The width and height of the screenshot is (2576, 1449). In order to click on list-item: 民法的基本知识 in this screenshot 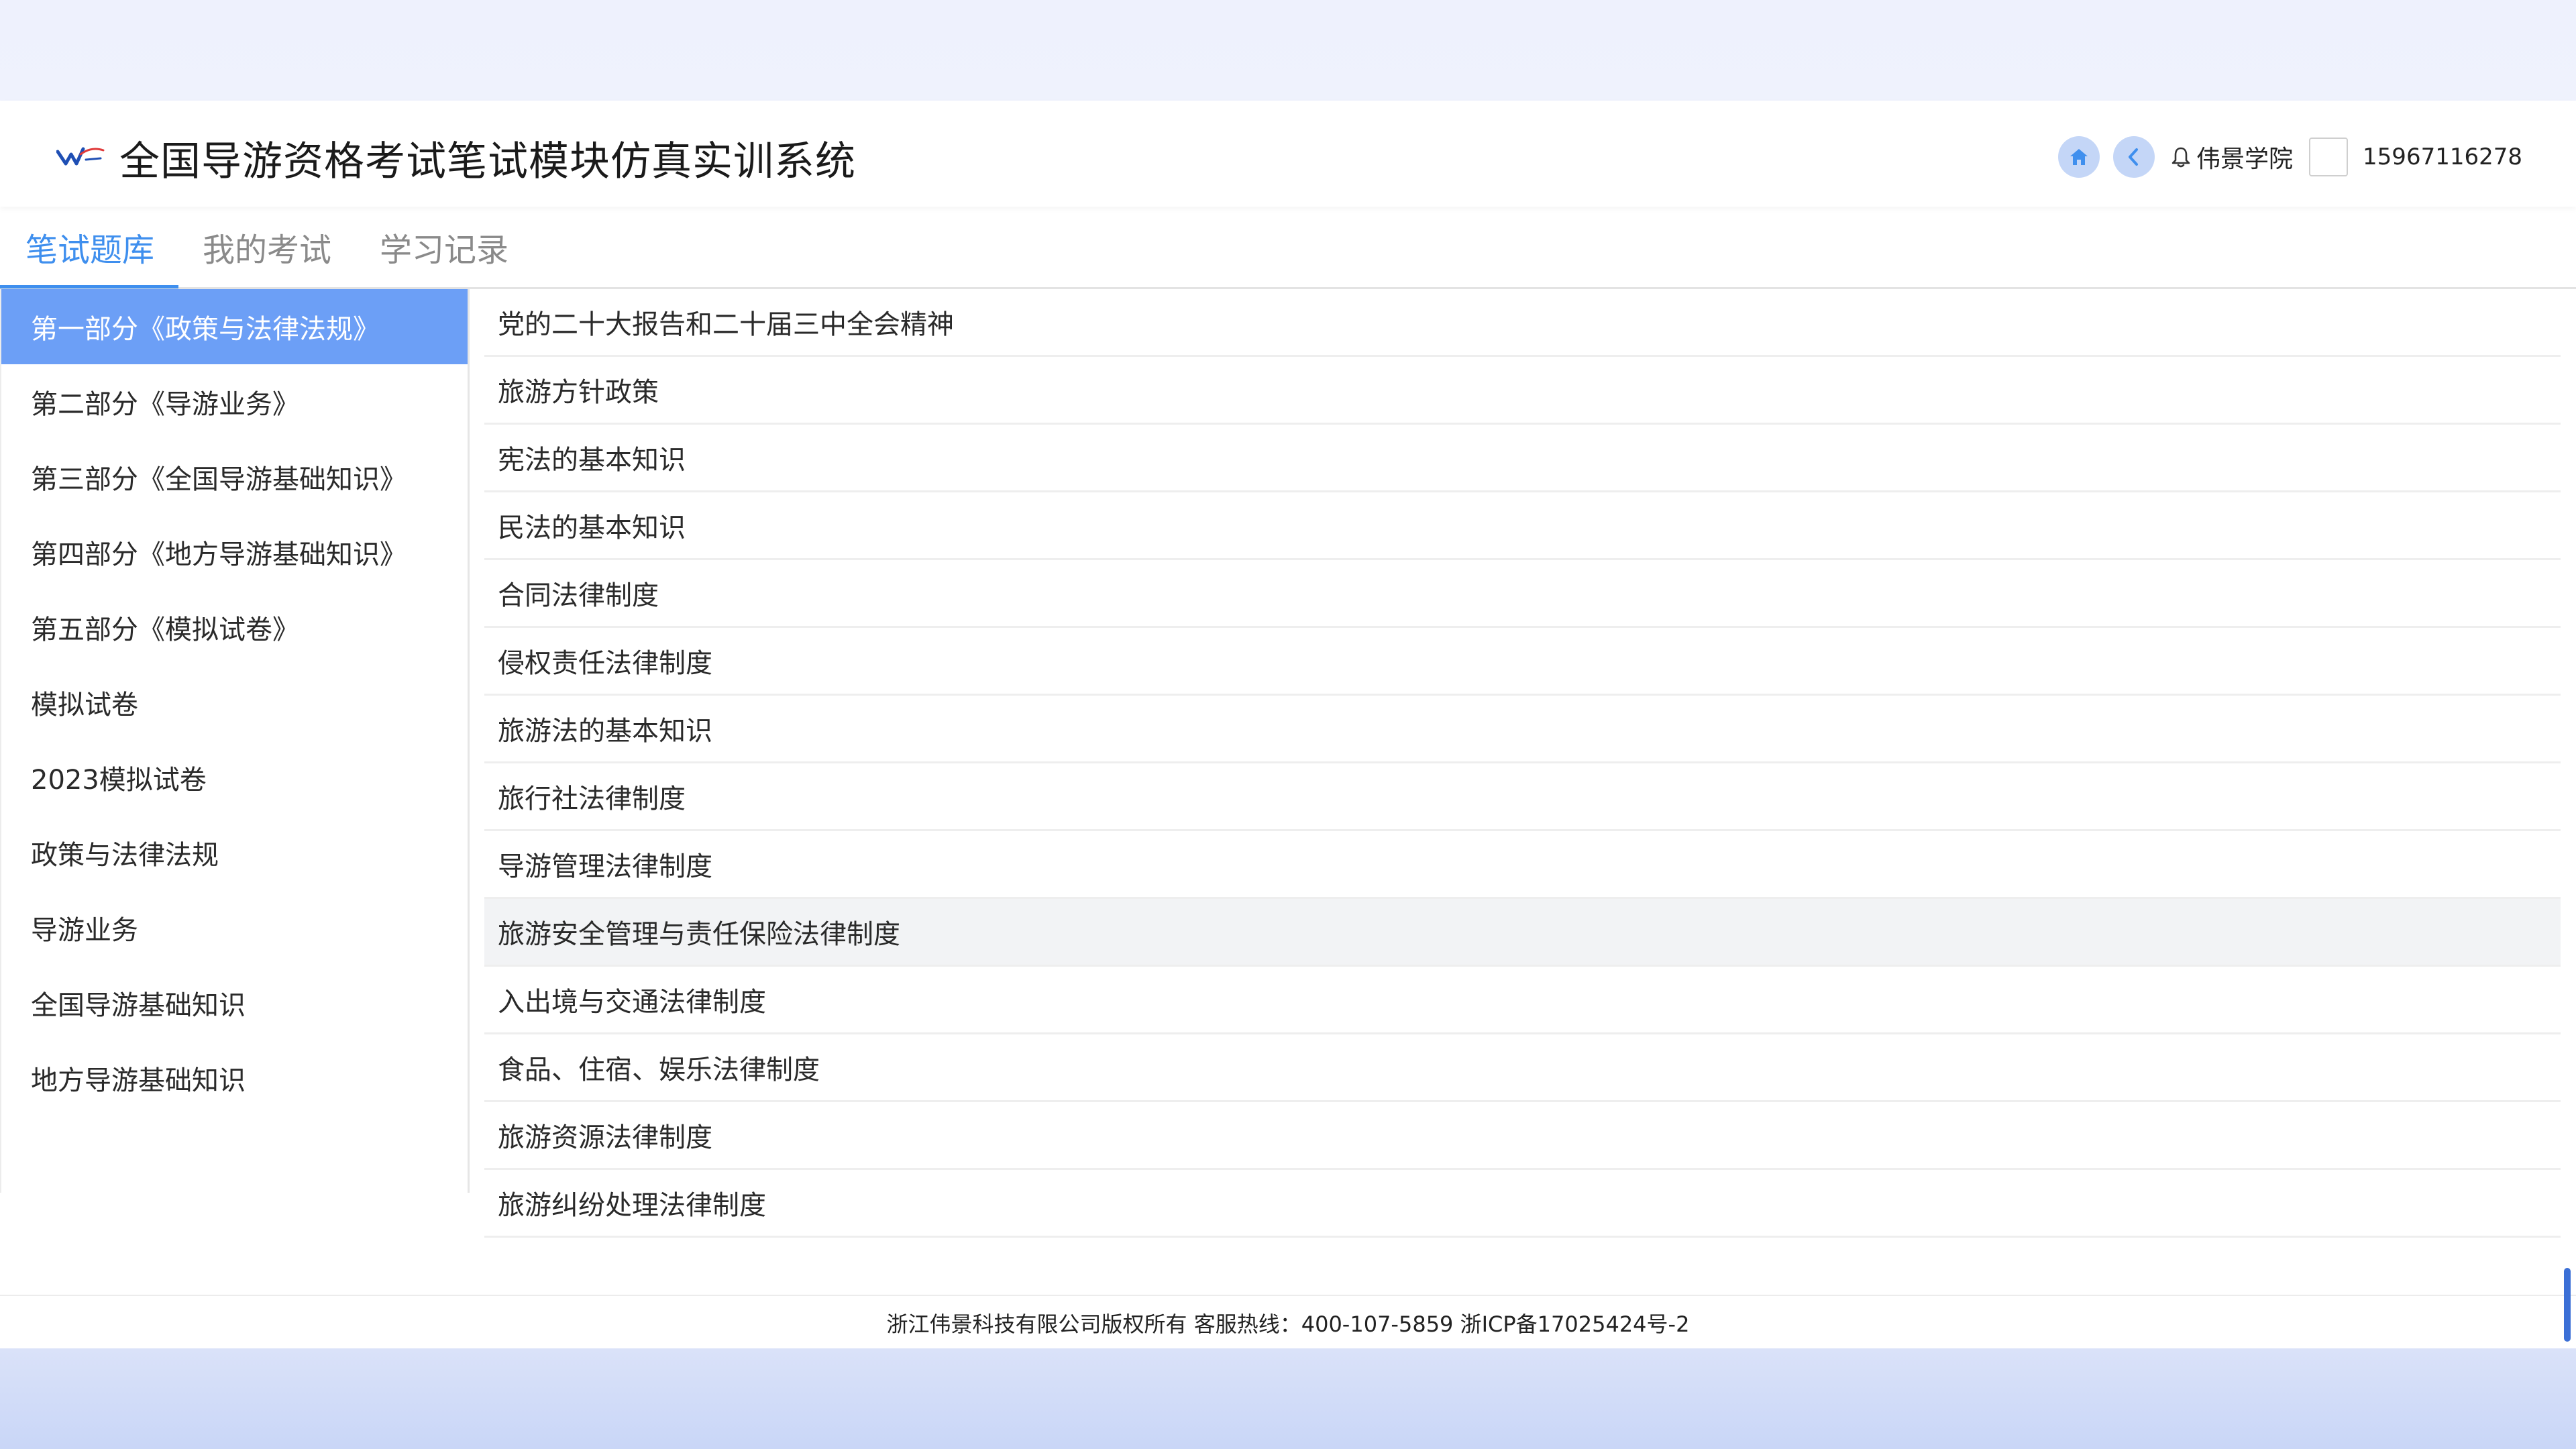, I will do `click(1522, 526)`.